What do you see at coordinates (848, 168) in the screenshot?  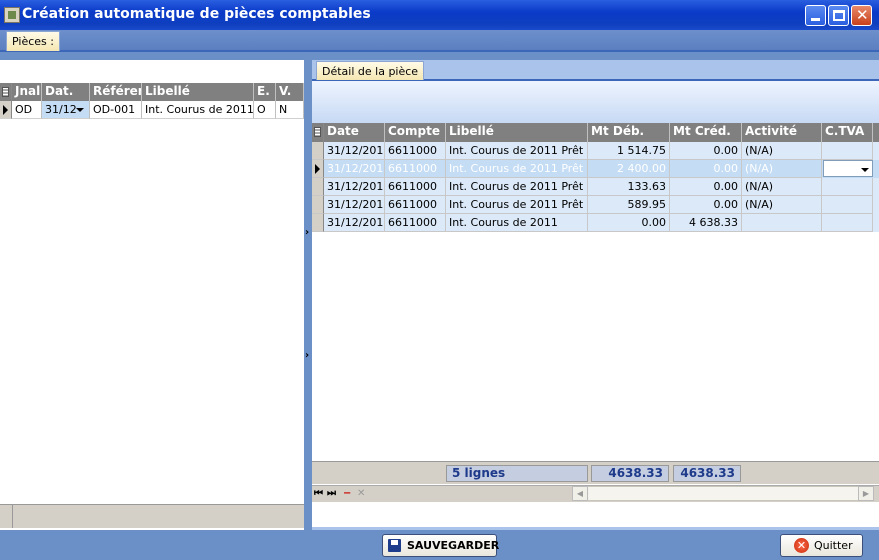 I see `ctva-combo` at bounding box center [848, 168].